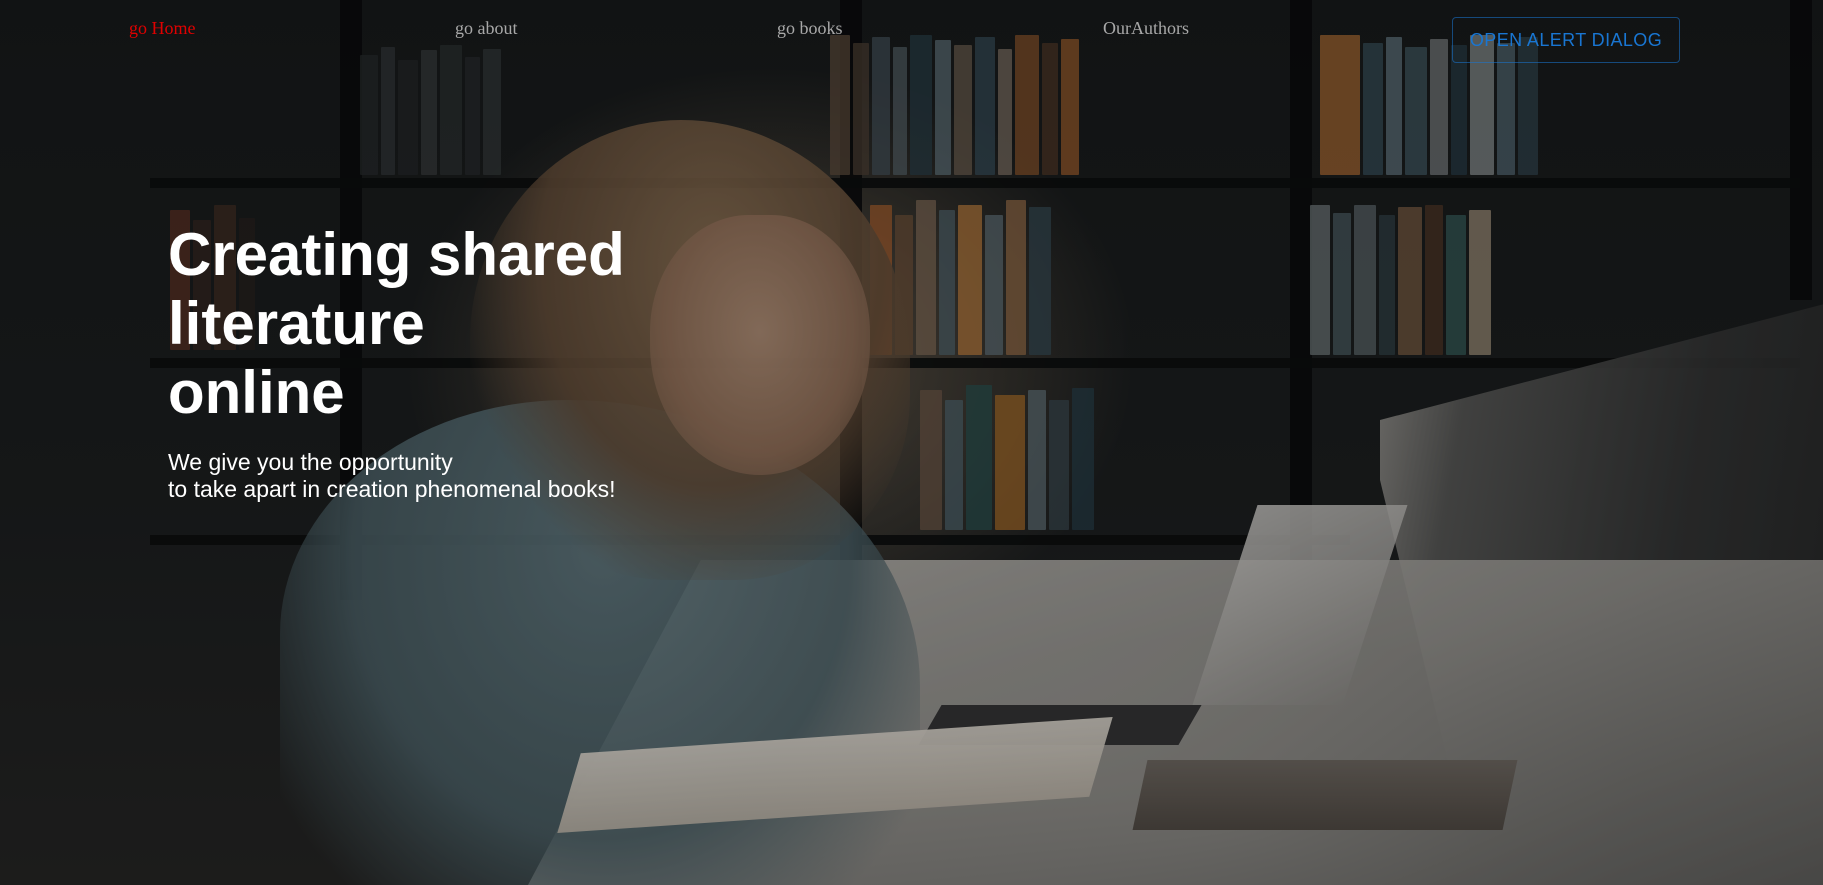  I want to click on nav-link-home: go Home, so click(162, 28).